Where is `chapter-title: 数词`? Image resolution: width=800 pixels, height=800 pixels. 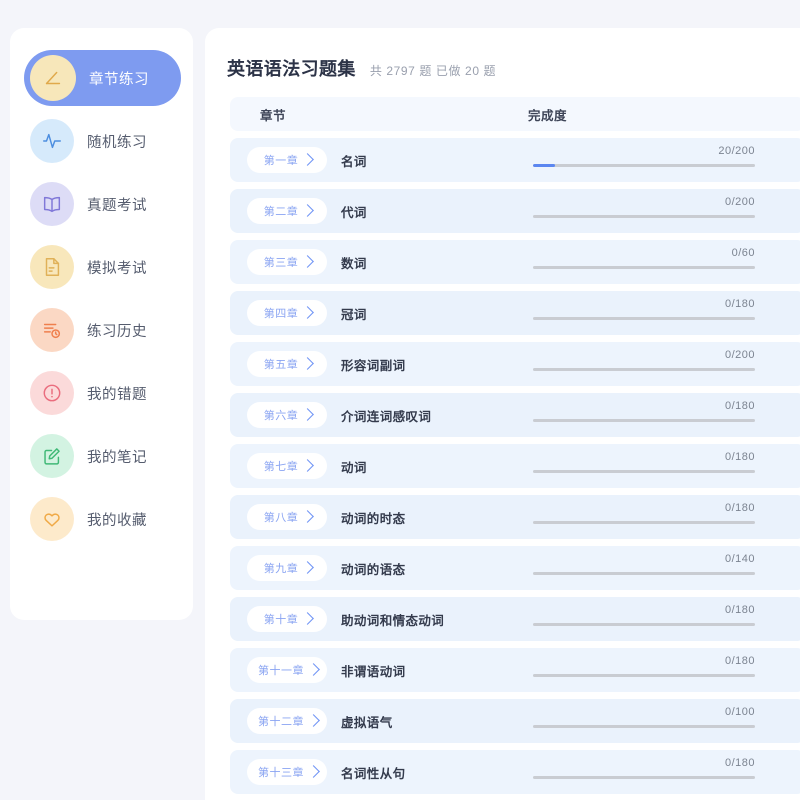 chapter-title: 数词 is located at coordinates (354, 263).